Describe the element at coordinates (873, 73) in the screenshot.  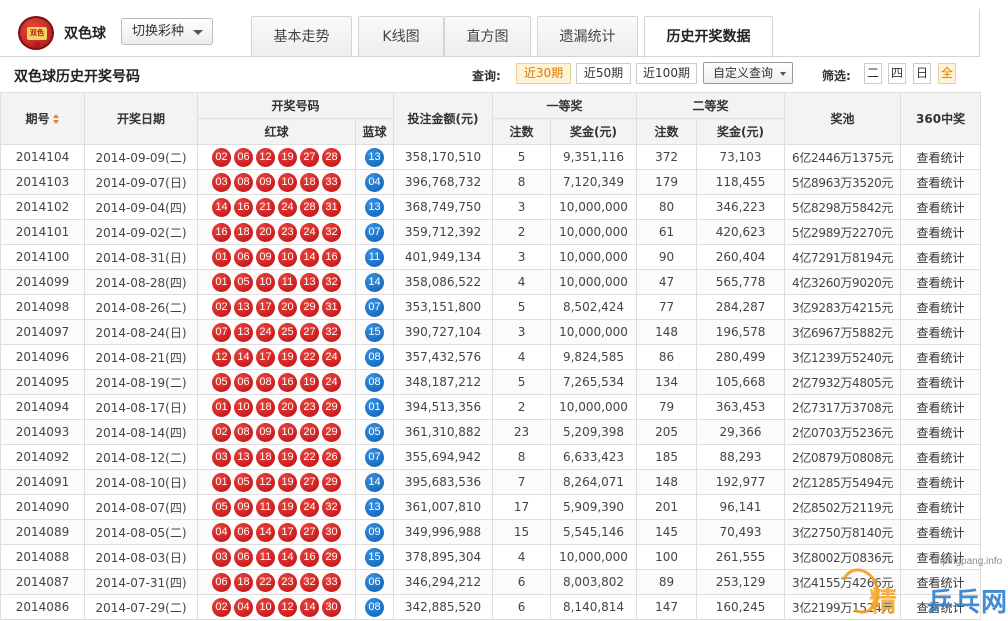
I see `filter-tuesday-button: 二` at that location.